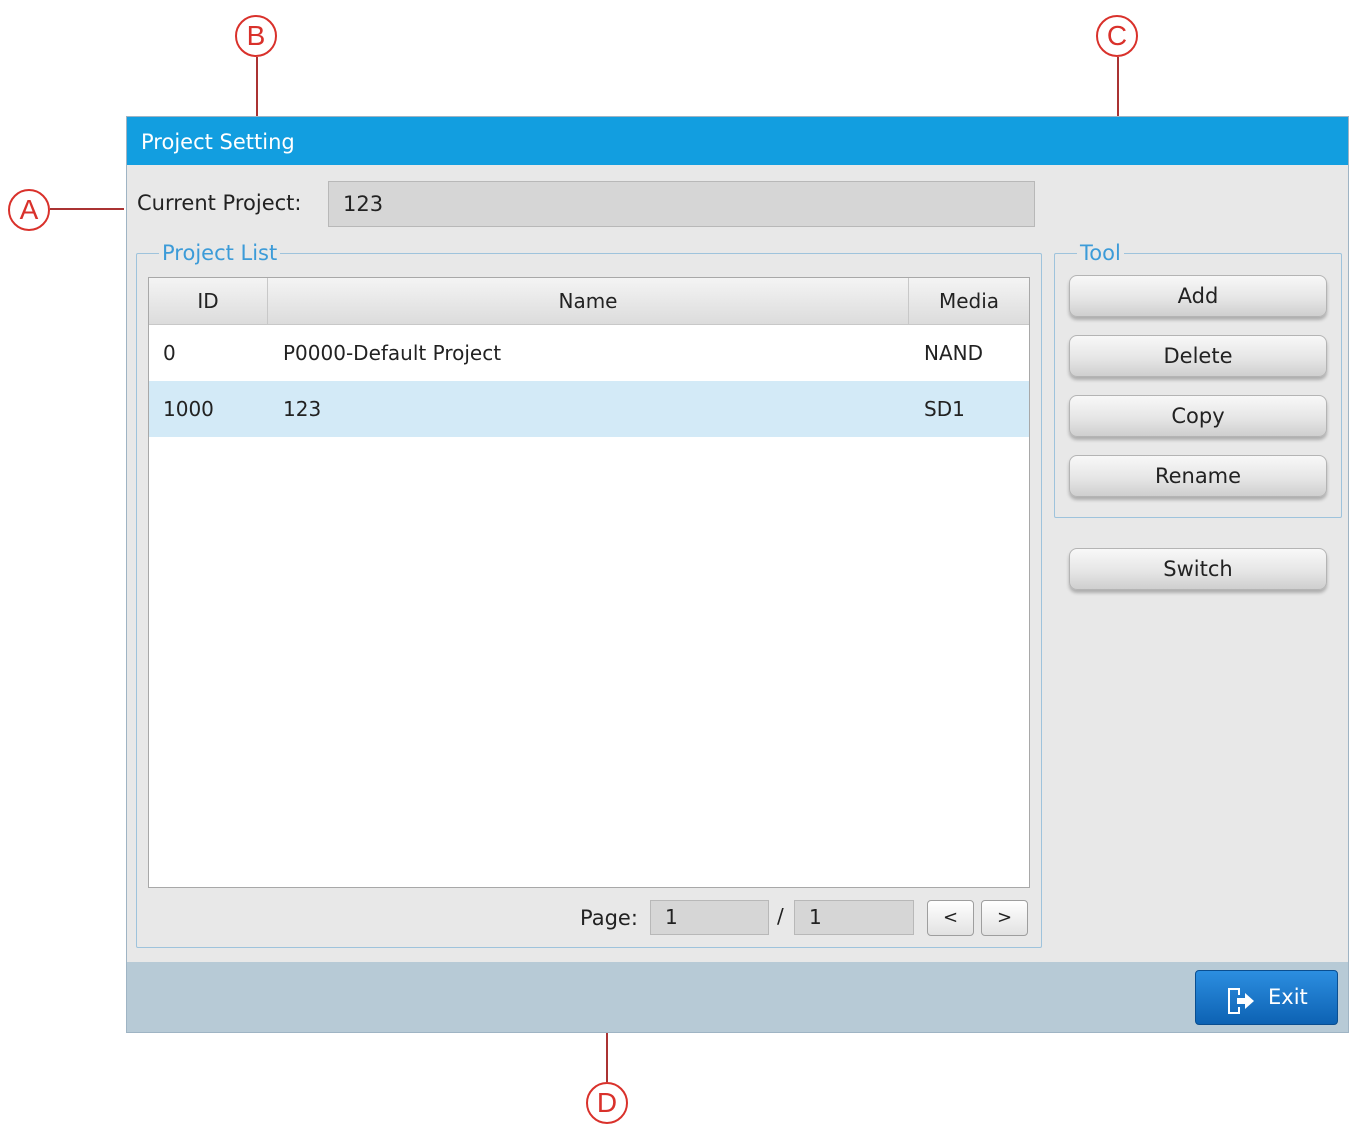  I want to click on next-page-button: >, so click(1004, 918).